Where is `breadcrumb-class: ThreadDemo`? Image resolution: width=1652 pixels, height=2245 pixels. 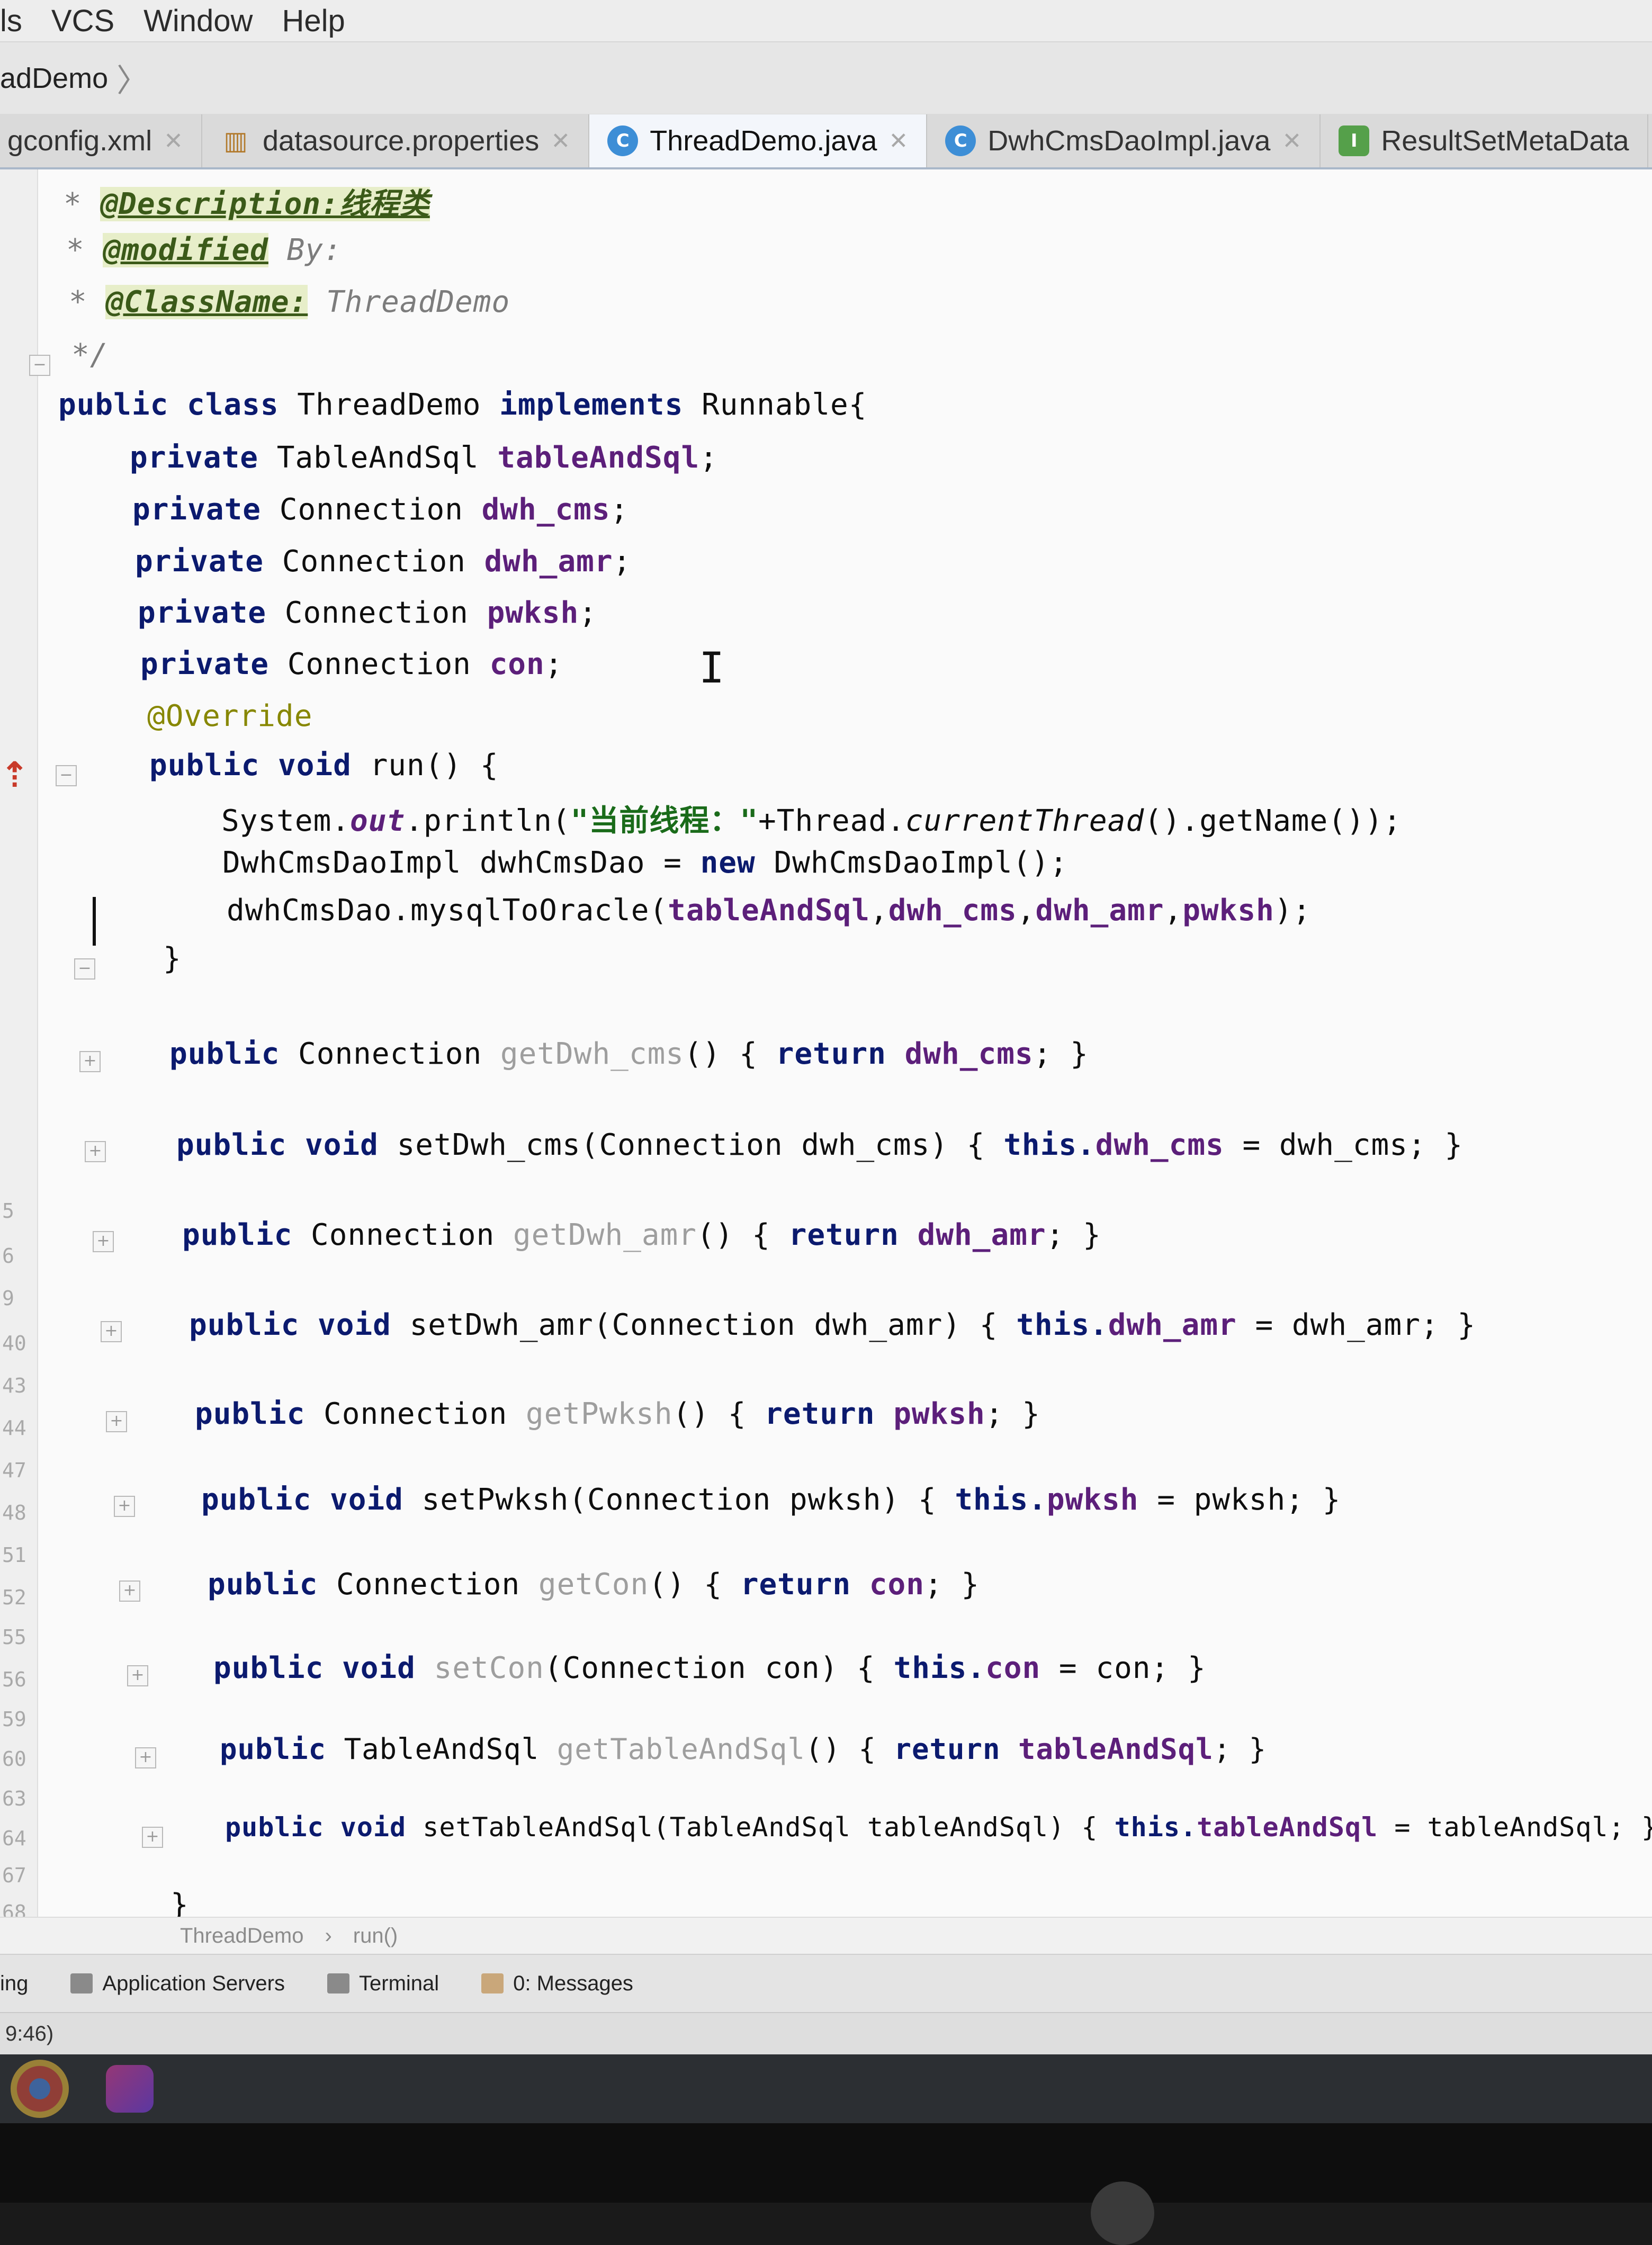
breadcrumb-class: ThreadDemo is located at coordinates (241, 1936).